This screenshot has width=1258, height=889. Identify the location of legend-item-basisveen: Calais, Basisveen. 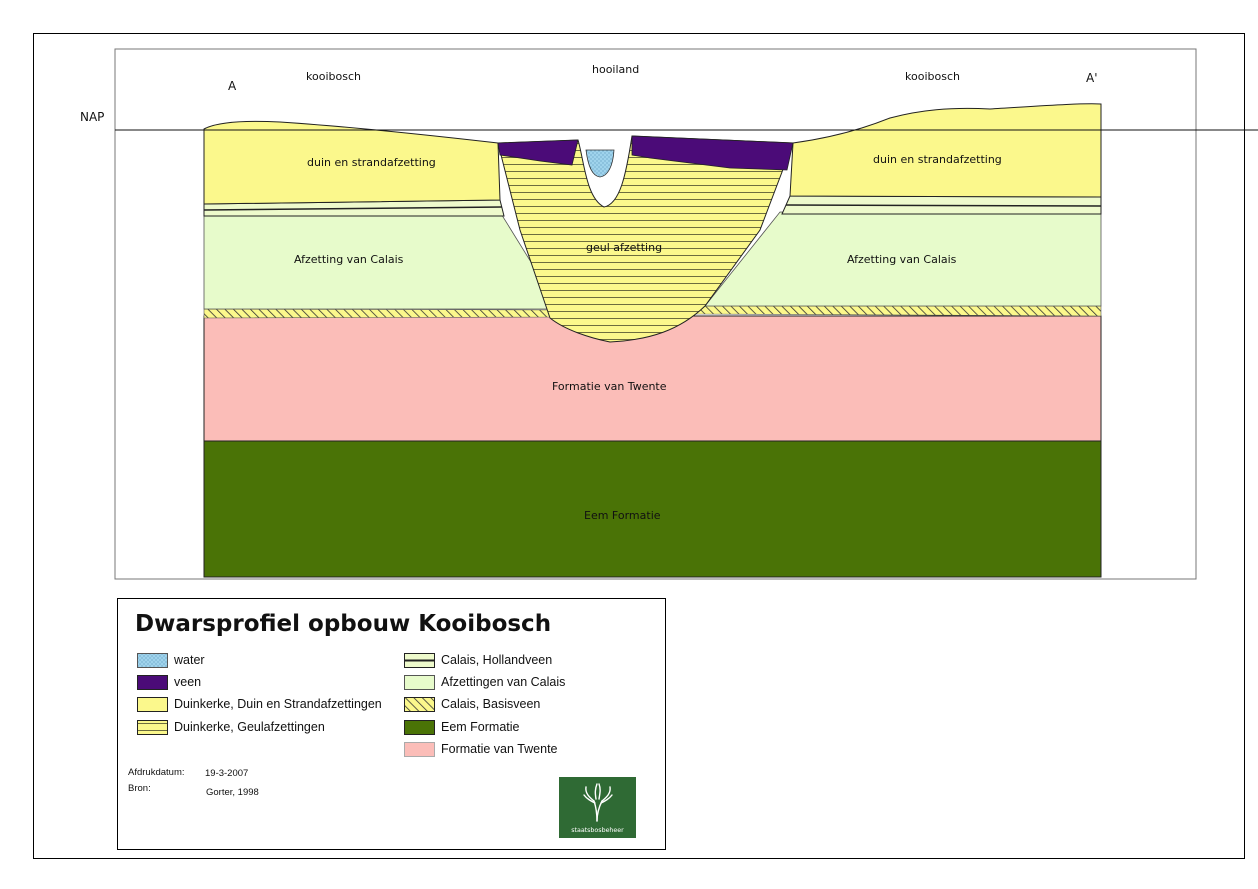
(472, 704).